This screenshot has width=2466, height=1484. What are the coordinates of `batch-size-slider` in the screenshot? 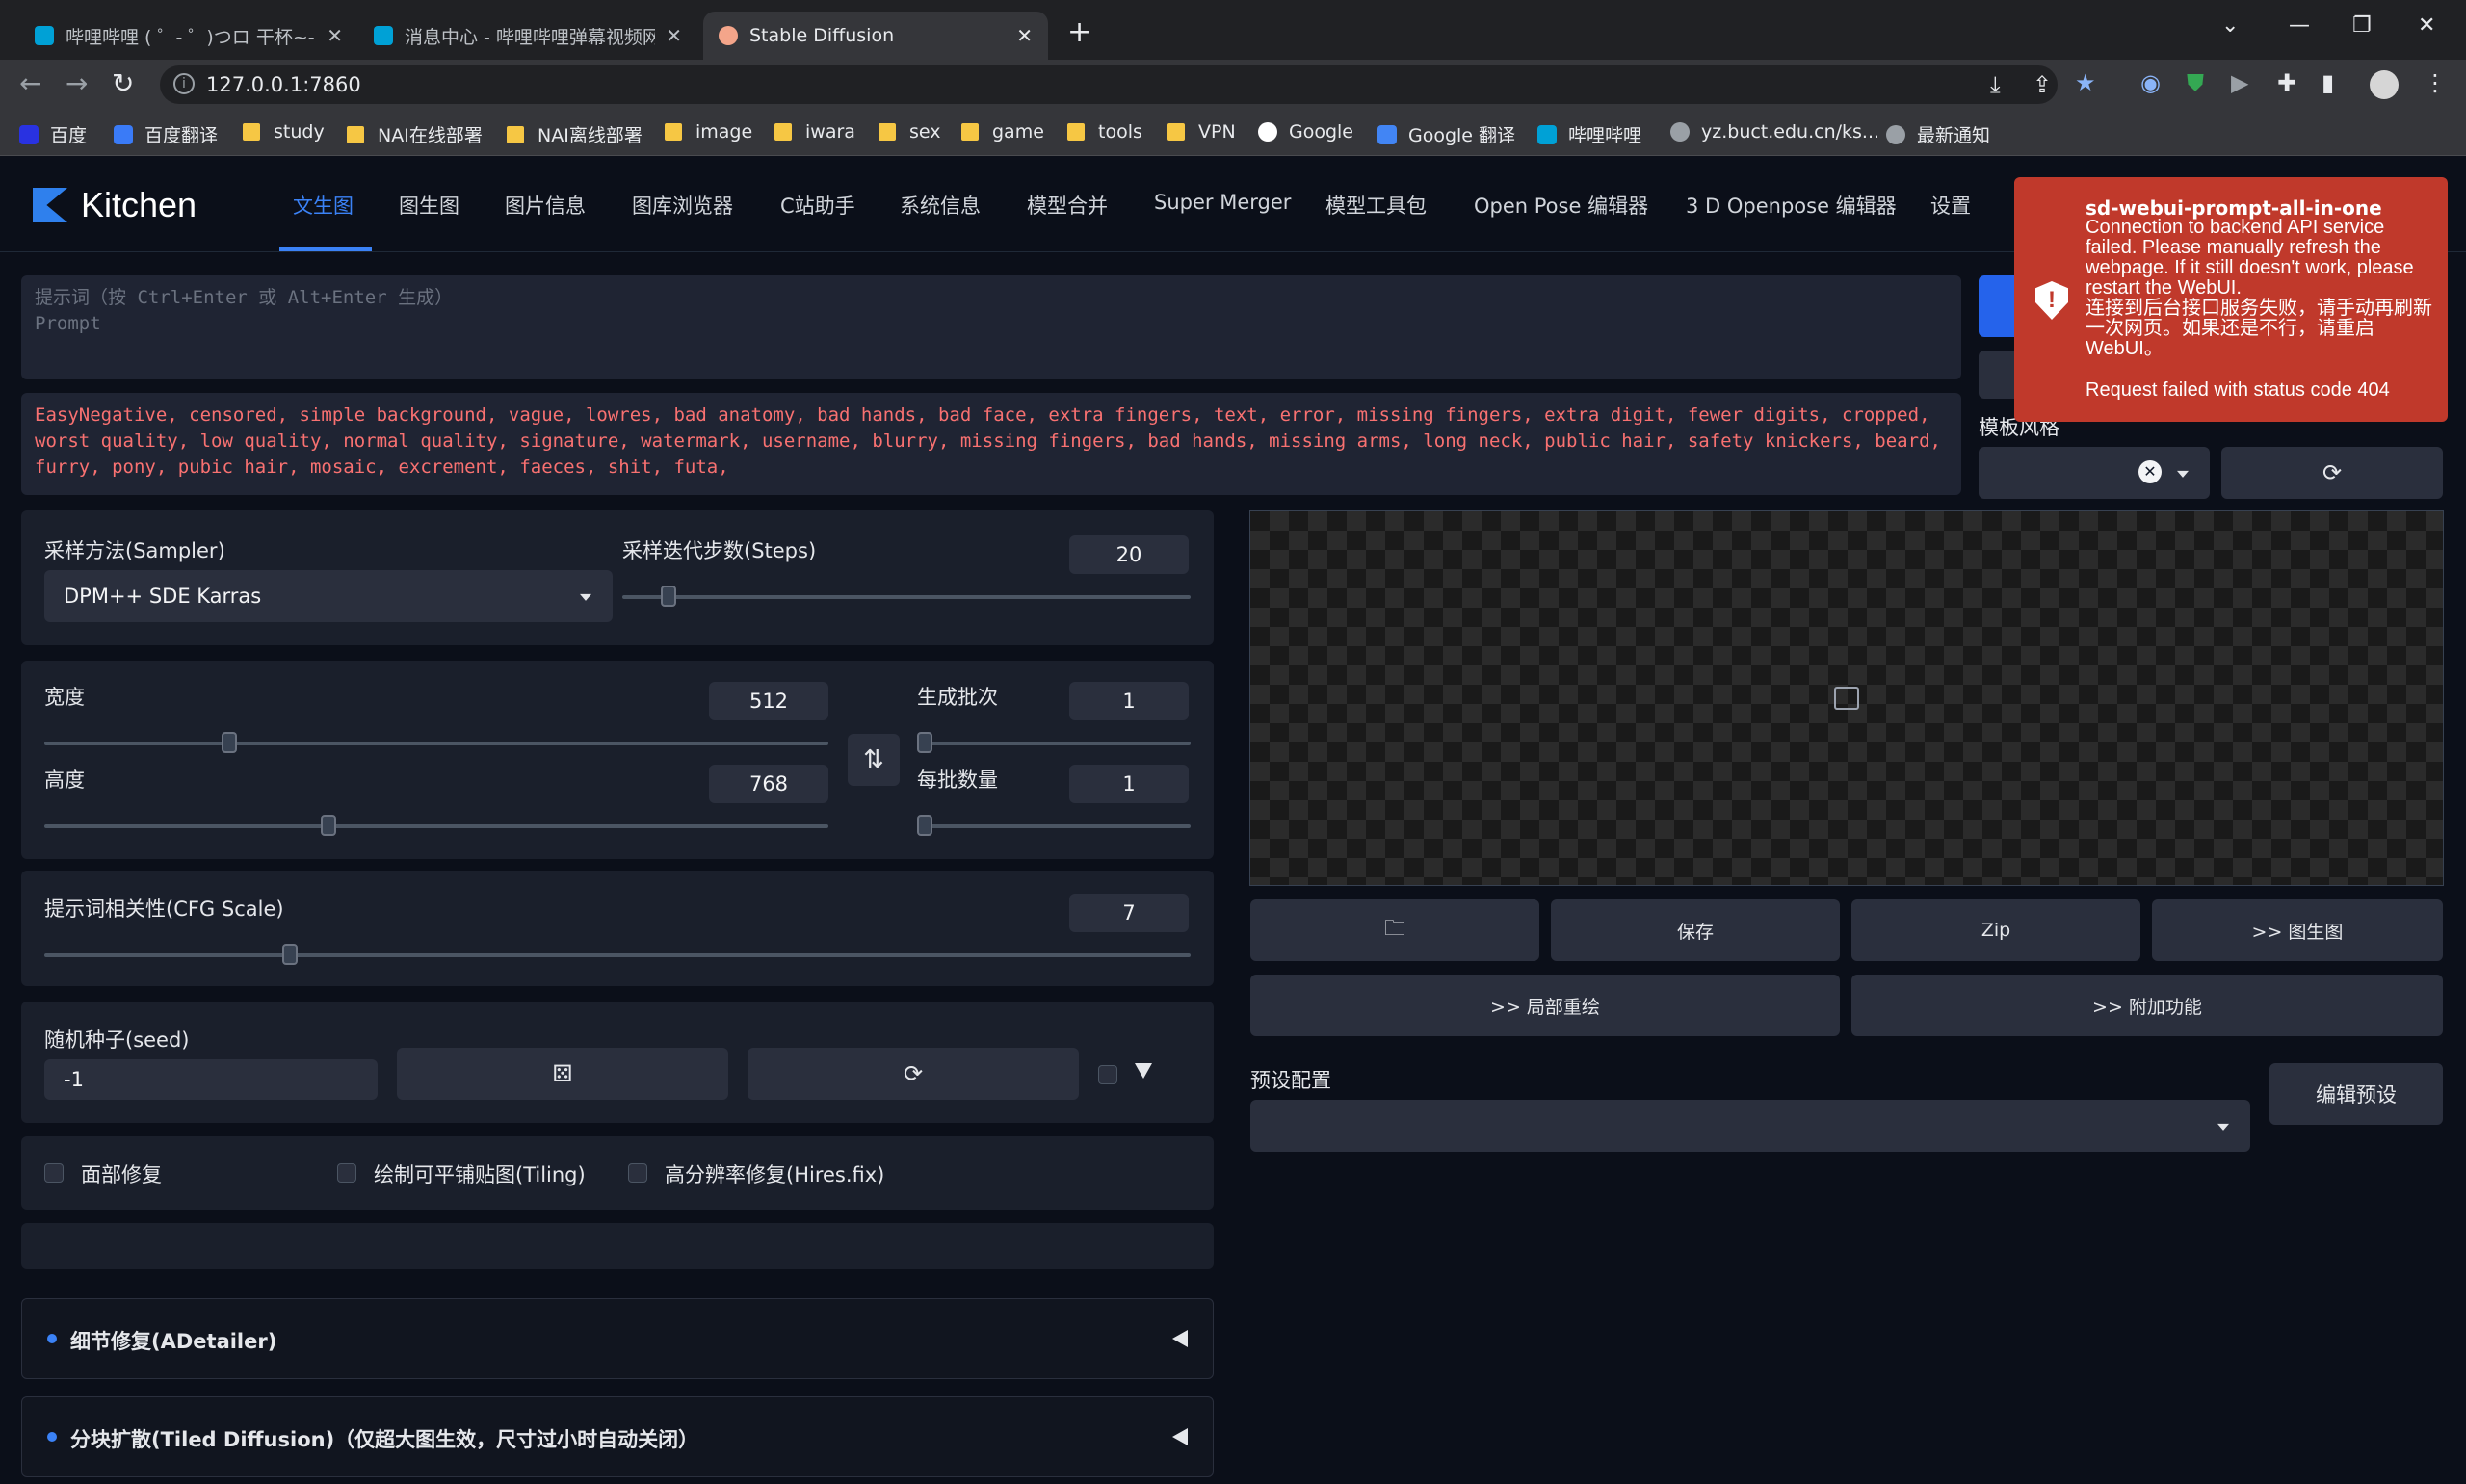 It's located at (1054, 825).